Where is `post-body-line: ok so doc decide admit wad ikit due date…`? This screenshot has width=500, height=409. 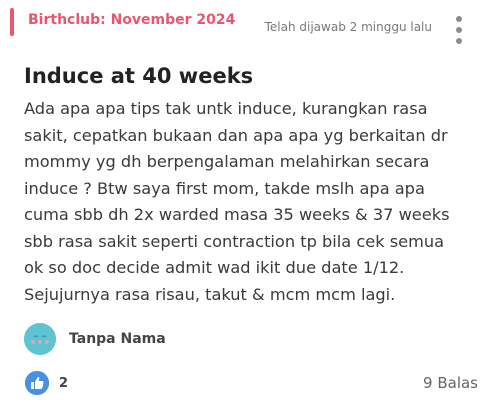 post-body-line: ok so doc decide admit wad ikit due date… is located at coordinates (214, 267).